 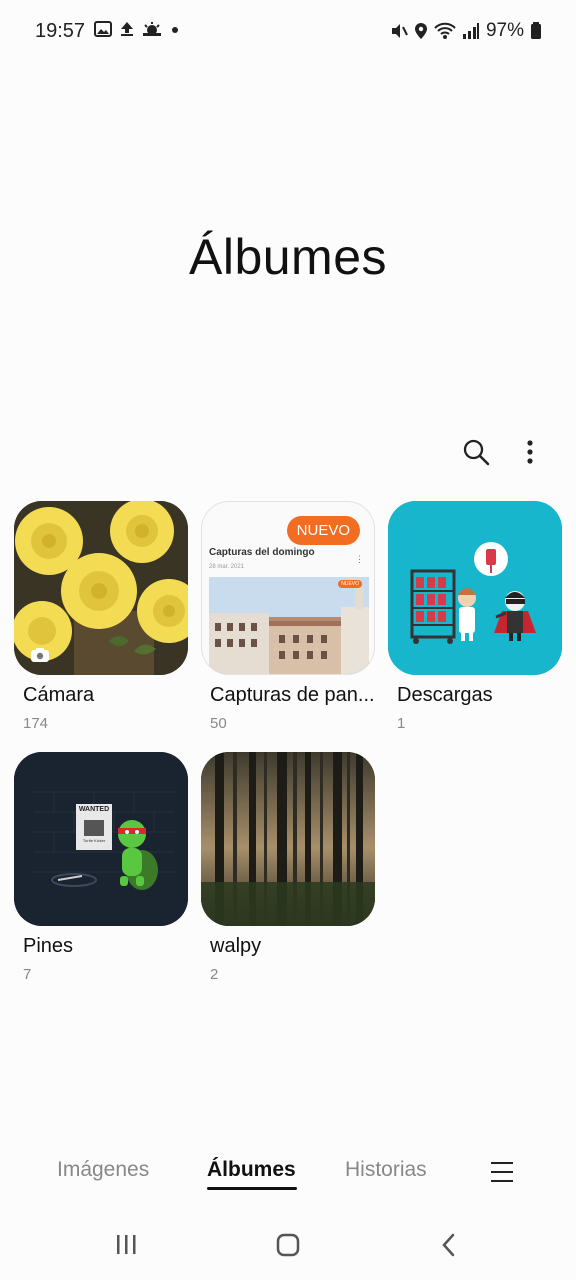 What do you see at coordinates (504, 30) in the screenshot?
I see `battery-percent: 97%` at bounding box center [504, 30].